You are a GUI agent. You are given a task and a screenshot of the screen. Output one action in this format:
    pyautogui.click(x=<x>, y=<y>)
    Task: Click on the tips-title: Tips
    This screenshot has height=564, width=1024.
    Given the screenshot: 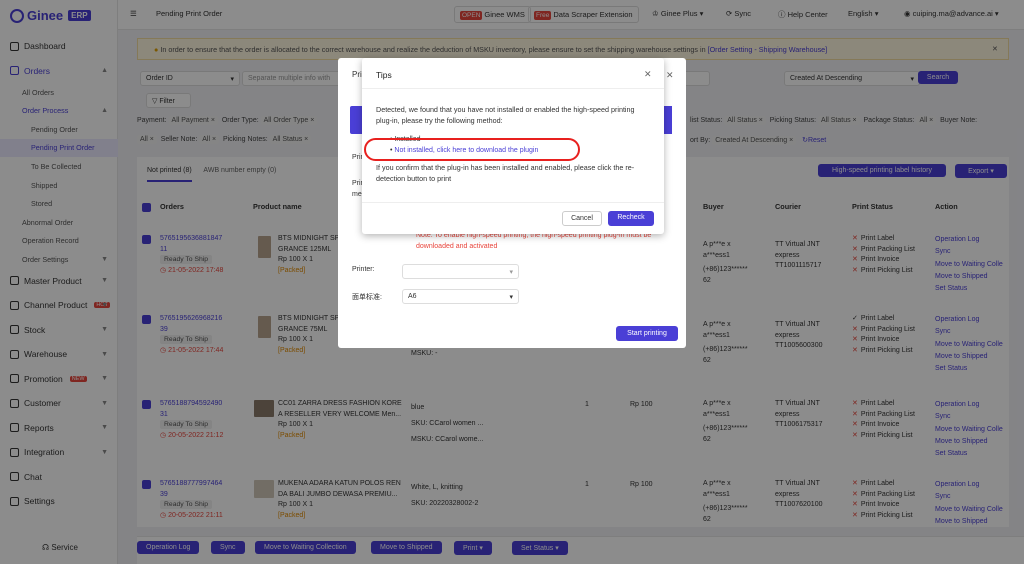 What is the action you would take?
    pyautogui.click(x=384, y=75)
    